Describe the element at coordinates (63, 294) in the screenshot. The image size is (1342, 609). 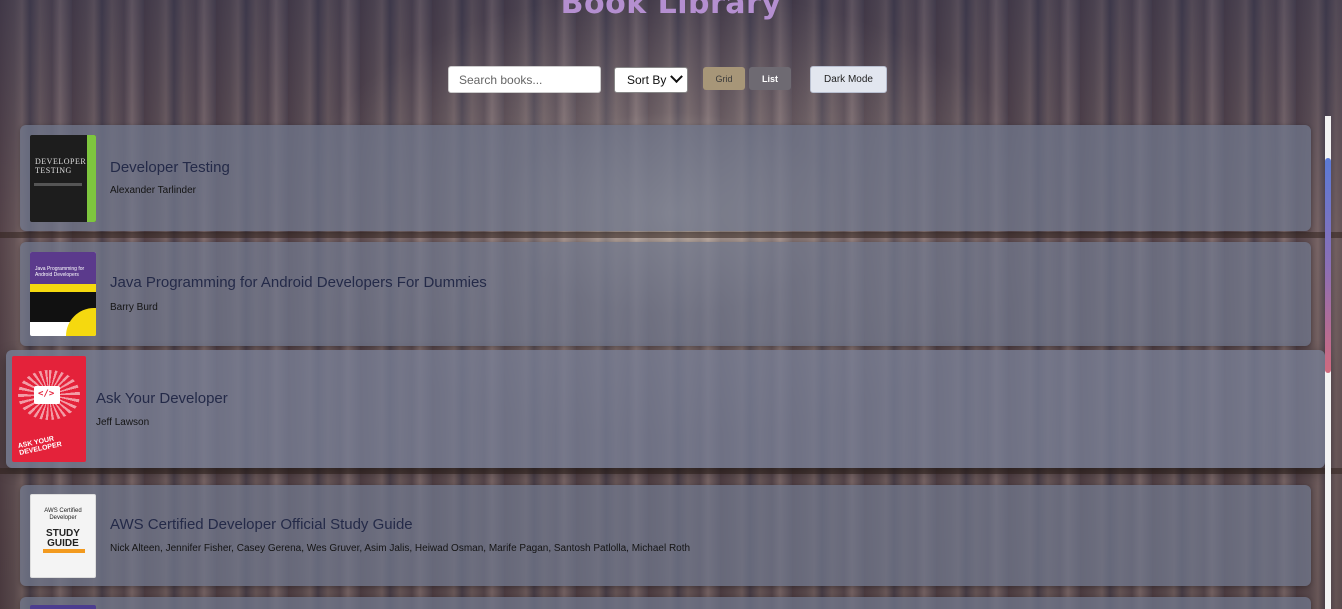
I see `book-cover: Java Programming for Android Developers` at that location.